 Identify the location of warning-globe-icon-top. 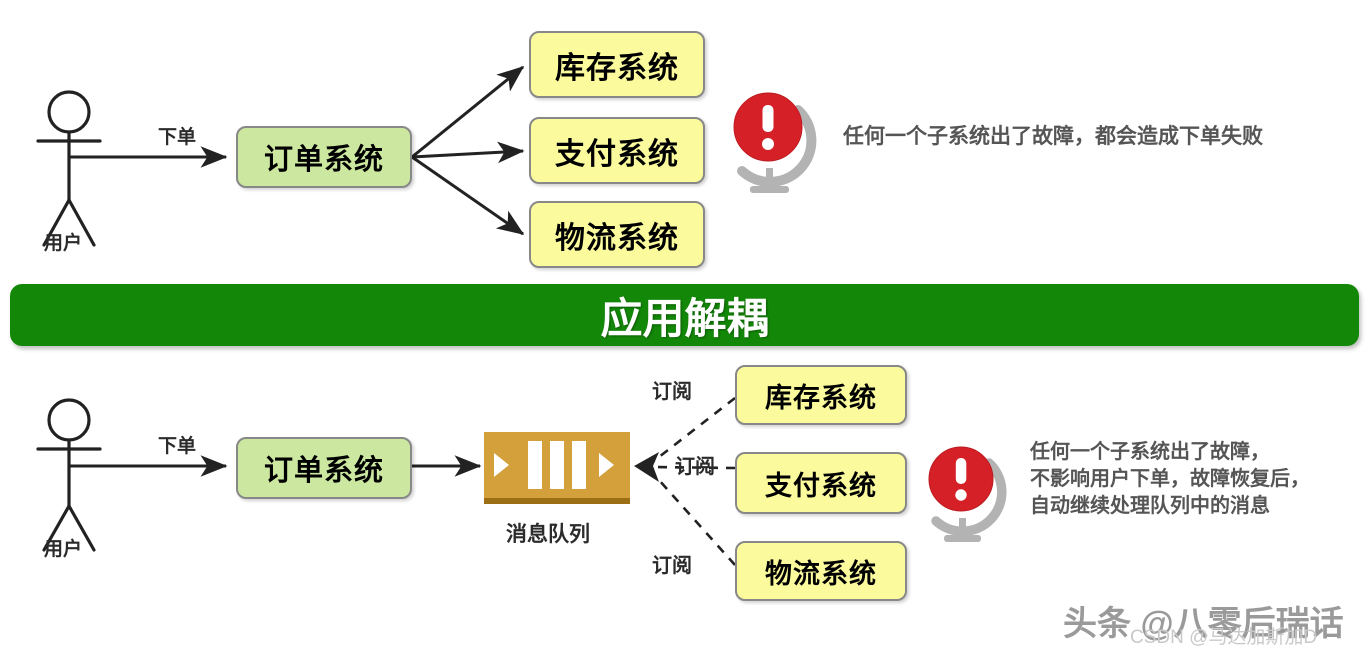
(775, 142).